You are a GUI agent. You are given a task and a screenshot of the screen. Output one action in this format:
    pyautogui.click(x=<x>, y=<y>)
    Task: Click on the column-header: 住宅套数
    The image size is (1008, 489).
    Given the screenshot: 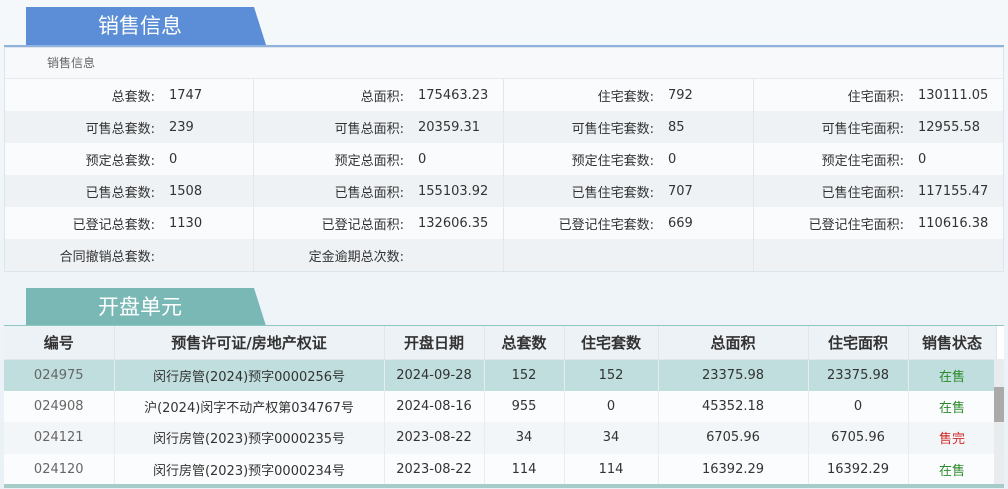 What is the action you would take?
    pyautogui.click(x=611, y=343)
    